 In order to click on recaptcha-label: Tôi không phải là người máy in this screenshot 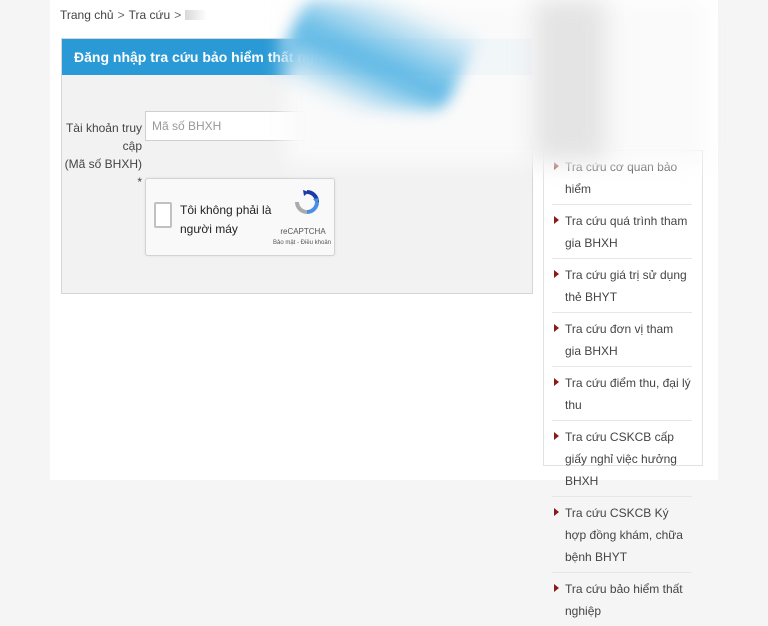, I will do `click(226, 219)`.